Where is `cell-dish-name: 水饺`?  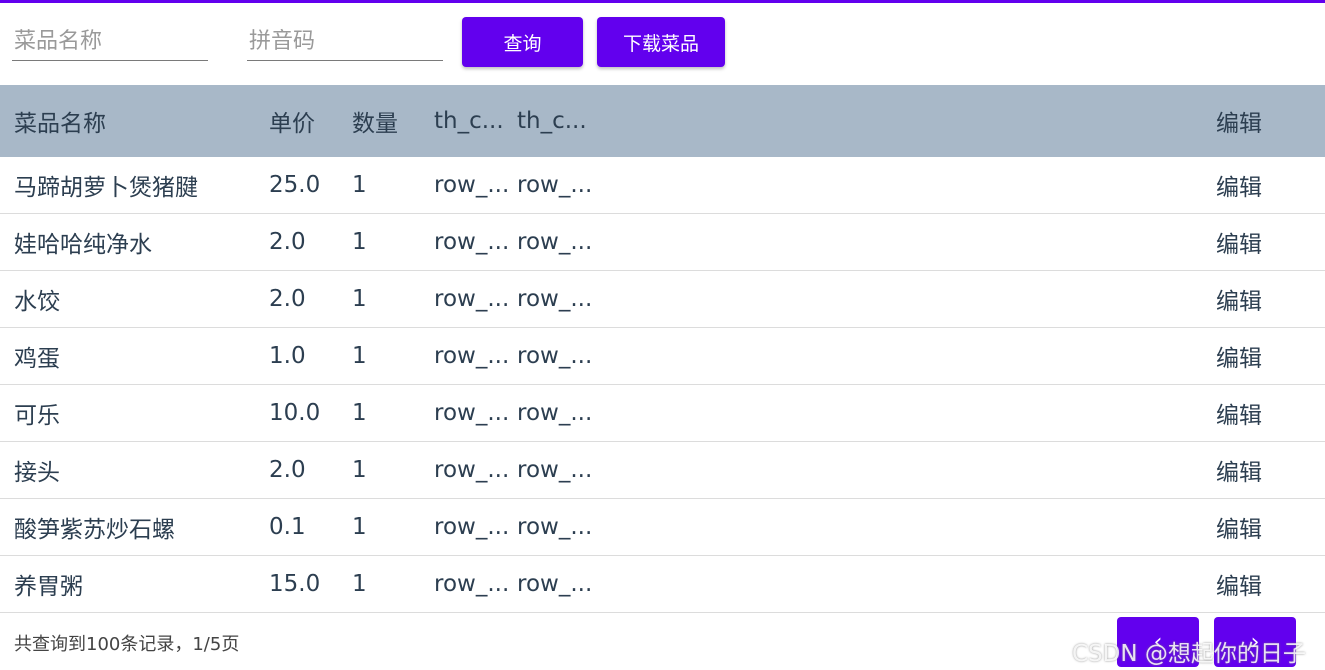 cell-dish-name: 水饺 is located at coordinates (37, 302).